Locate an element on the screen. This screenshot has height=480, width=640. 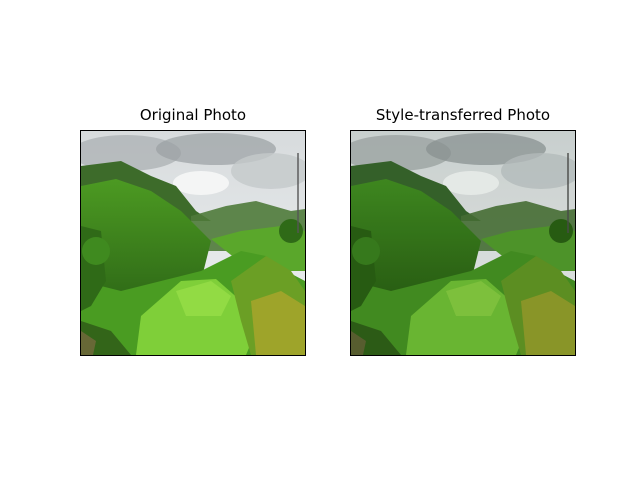
style-transferred-photo-title: Style-transferred Photo is located at coordinates (463, 115).